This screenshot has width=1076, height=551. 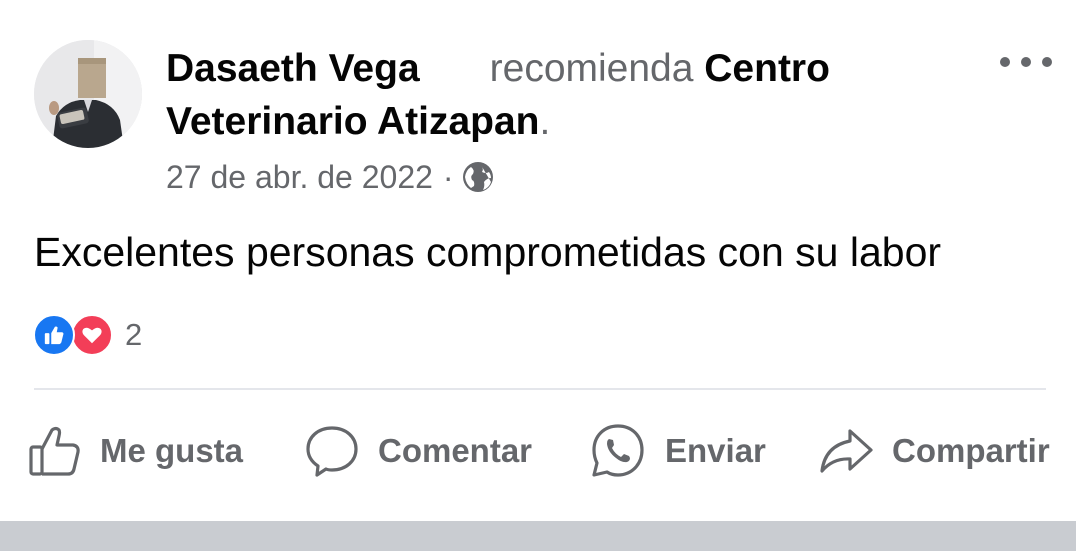 I want to click on post-timestamp: 27 de abr. de 2022, so click(x=299, y=177).